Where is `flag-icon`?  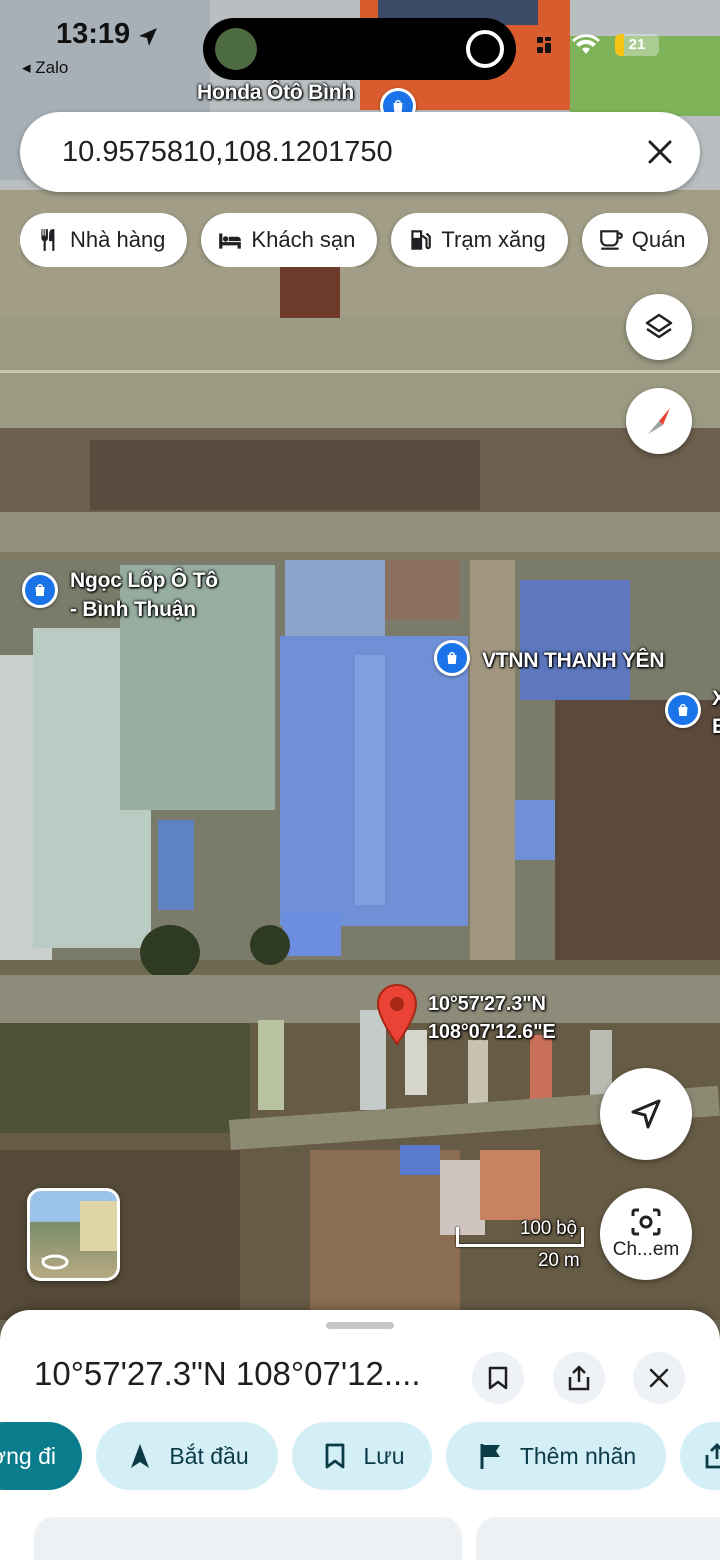
flag-icon is located at coordinates (490, 1456).